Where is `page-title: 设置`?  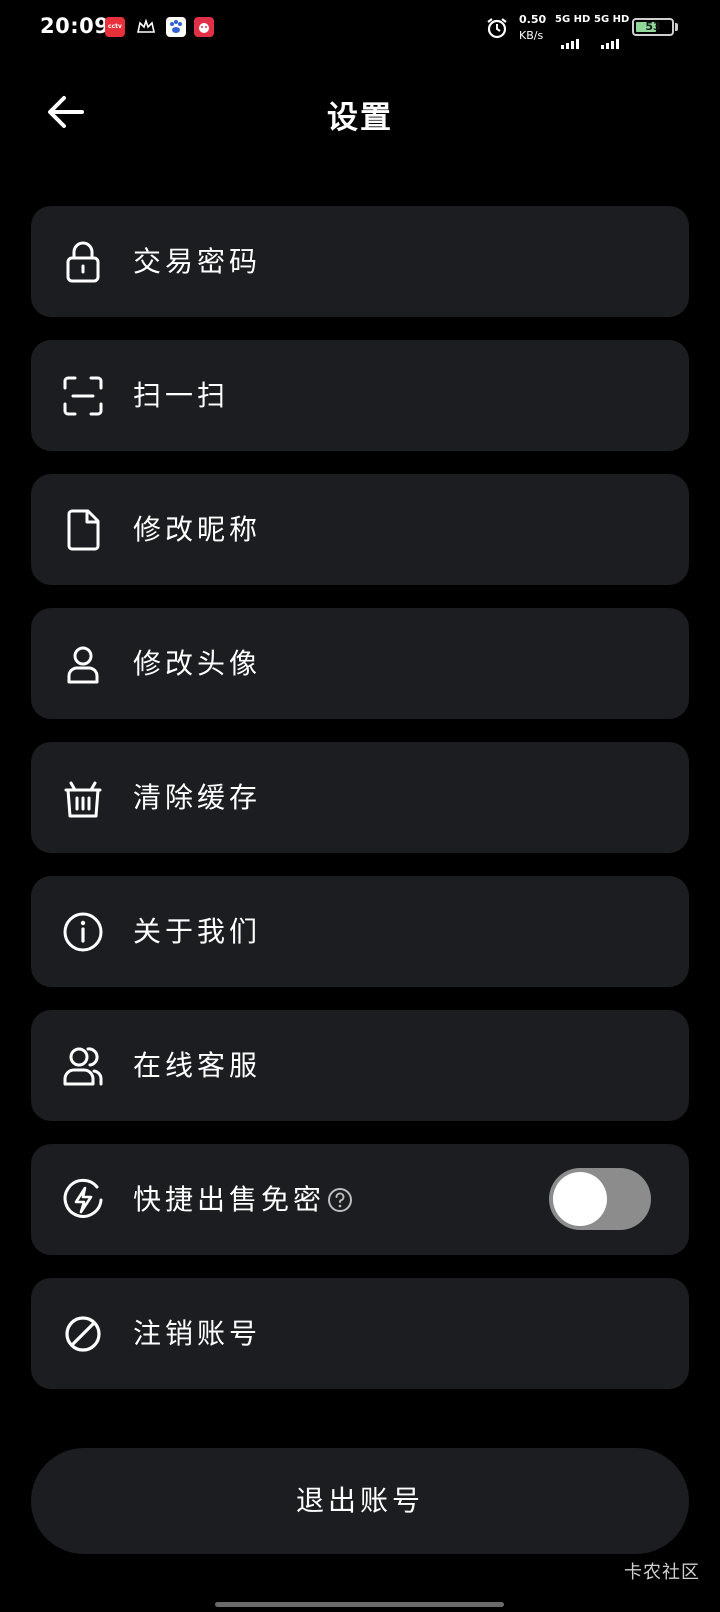 page-title: 设置 is located at coordinates (360, 118).